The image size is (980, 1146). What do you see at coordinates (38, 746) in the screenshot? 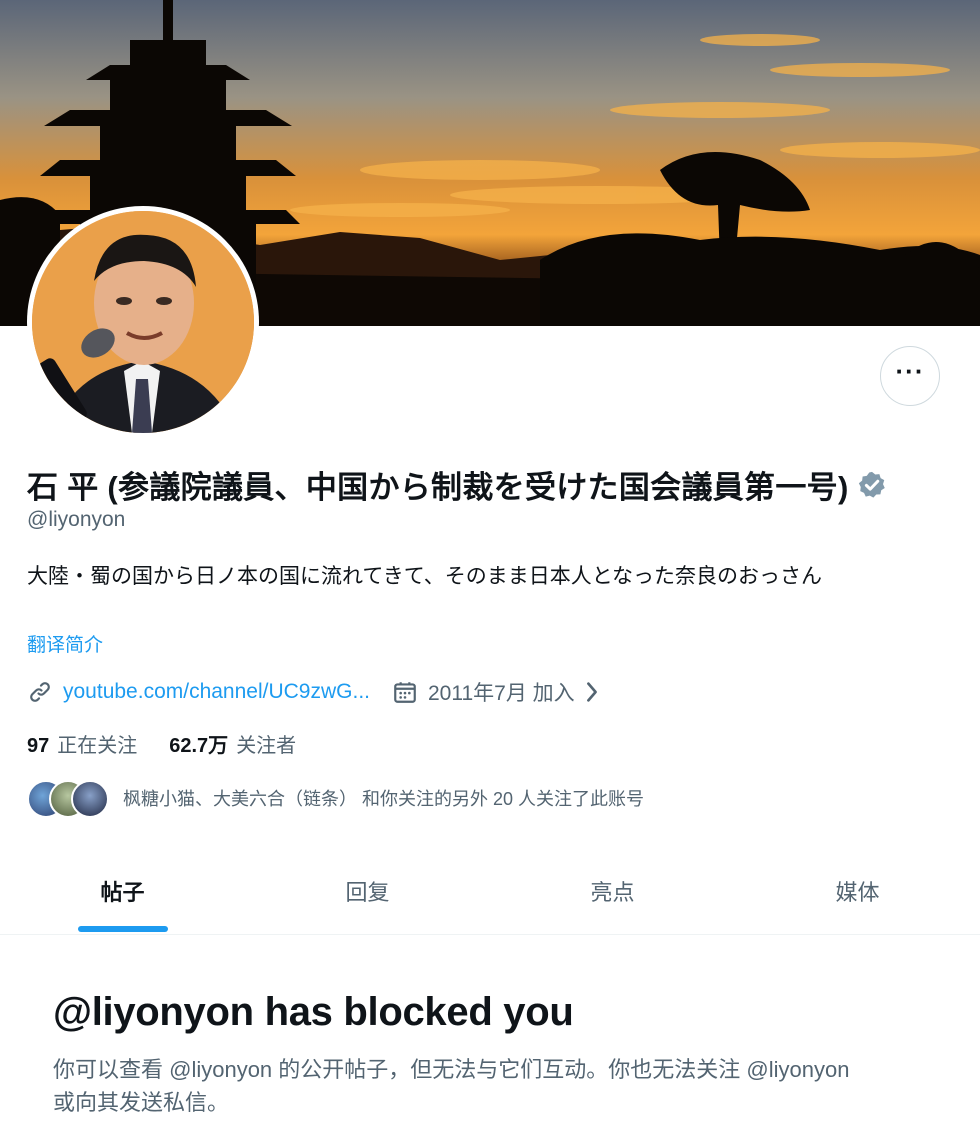
I see `following-count: 97` at bounding box center [38, 746].